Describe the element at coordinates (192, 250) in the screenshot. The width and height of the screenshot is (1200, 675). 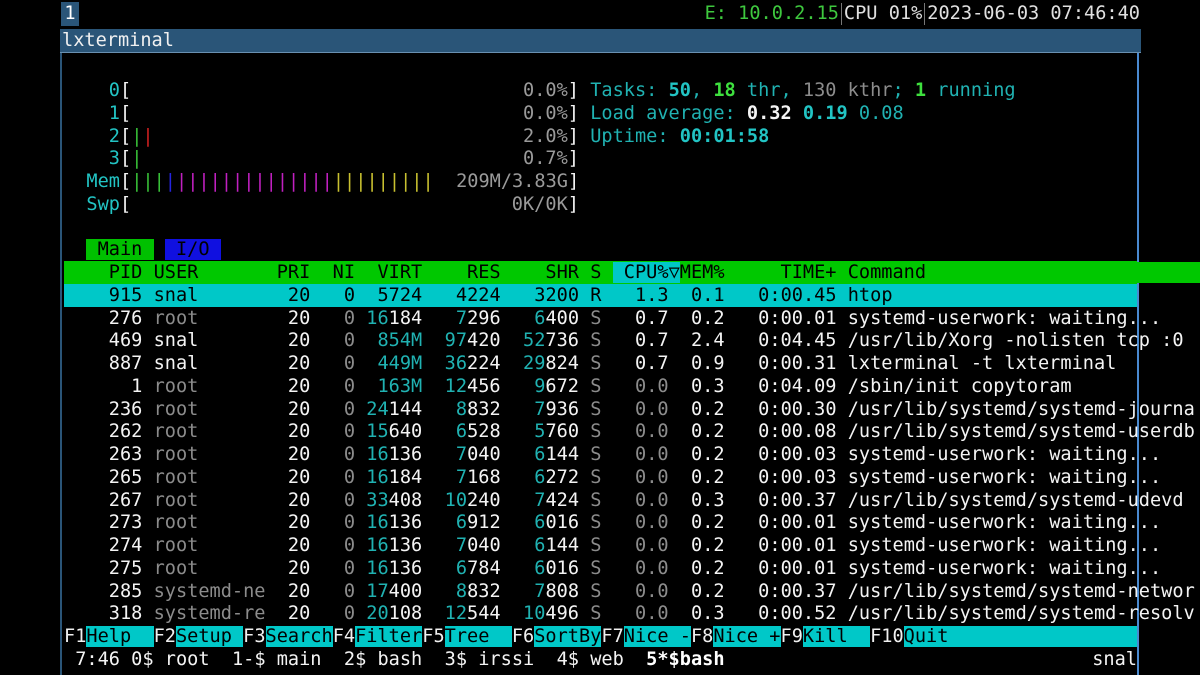
I see `tab-io: I/O` at that location.